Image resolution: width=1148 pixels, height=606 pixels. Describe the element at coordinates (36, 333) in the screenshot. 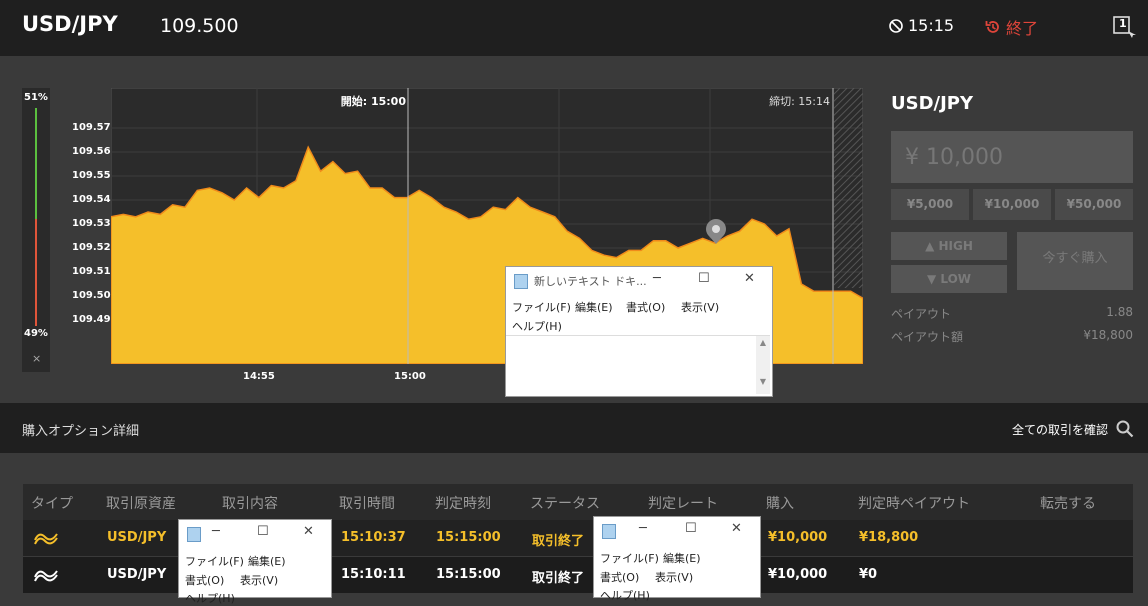

I see `gauge-bottom-percent: 49%` at that location.